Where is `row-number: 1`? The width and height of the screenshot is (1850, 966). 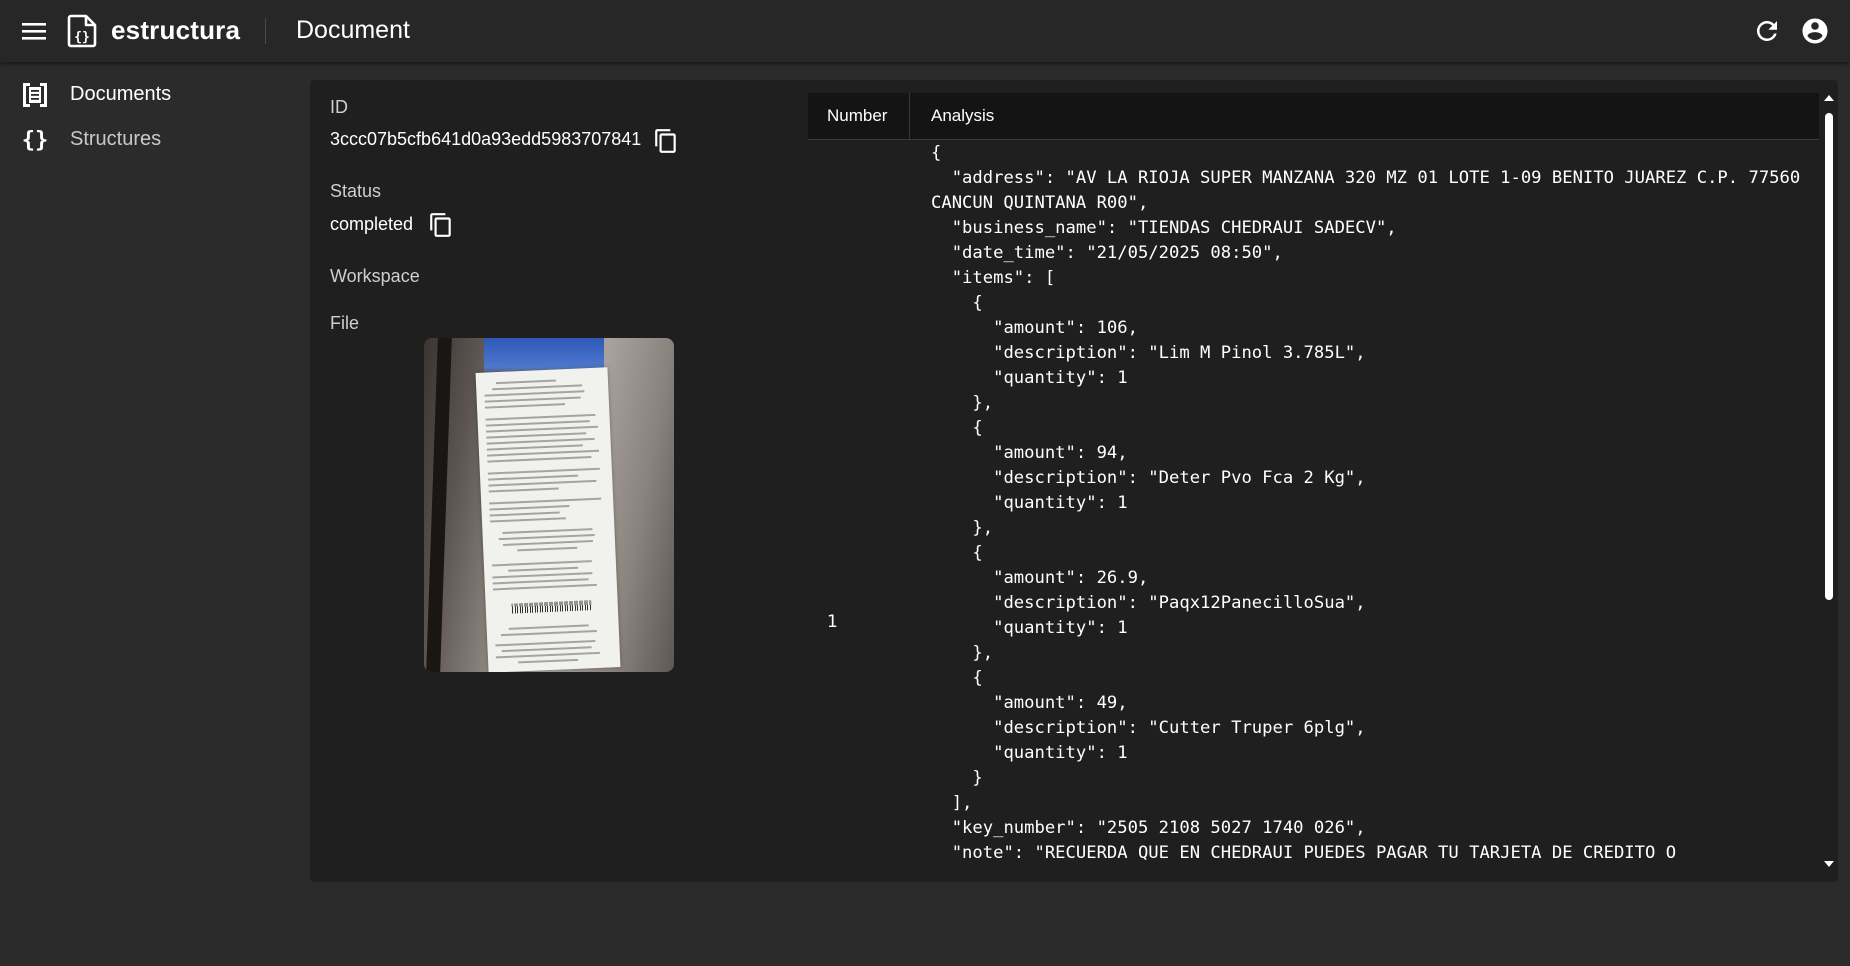 row-number: 1 is located at coordinates (832, 622).